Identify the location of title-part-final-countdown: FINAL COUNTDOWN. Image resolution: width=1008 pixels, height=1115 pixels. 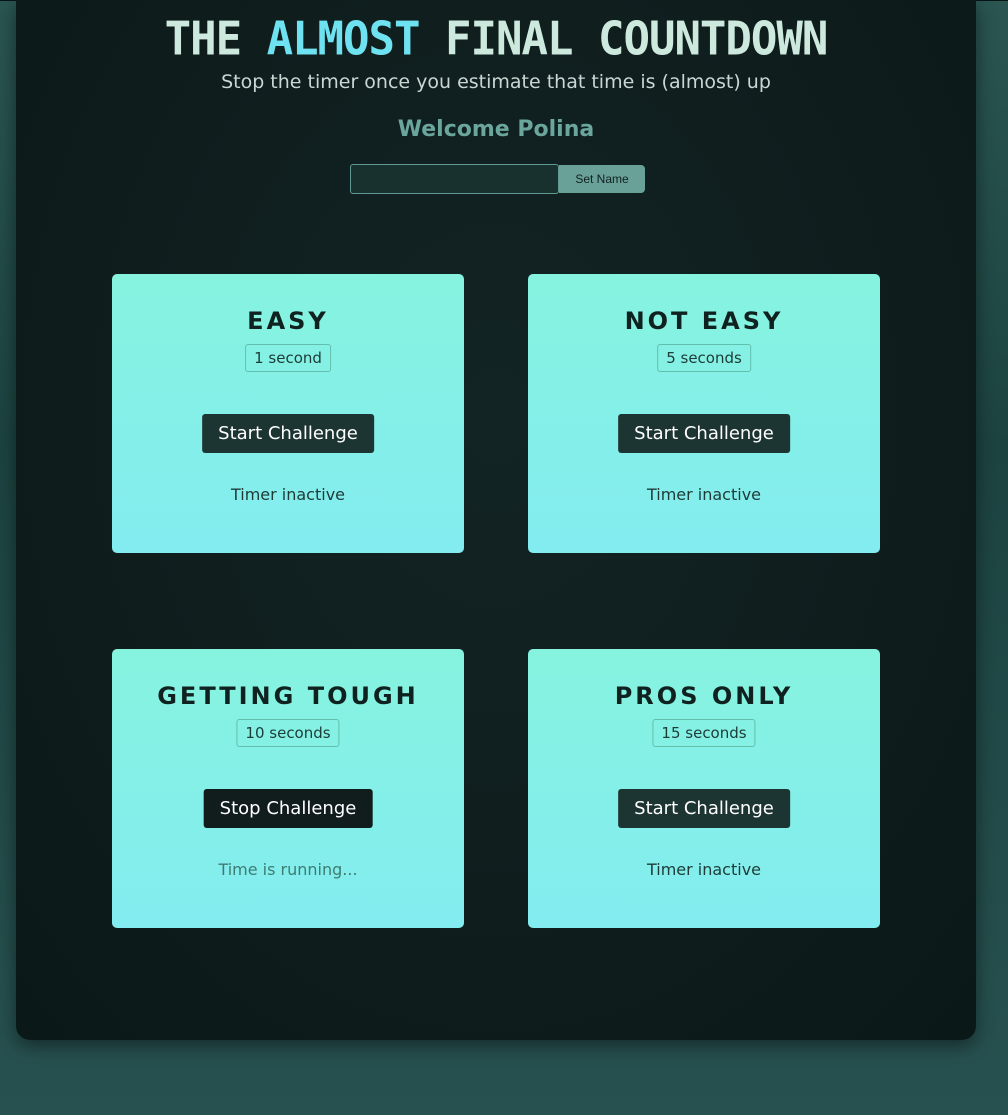
(636, 39).